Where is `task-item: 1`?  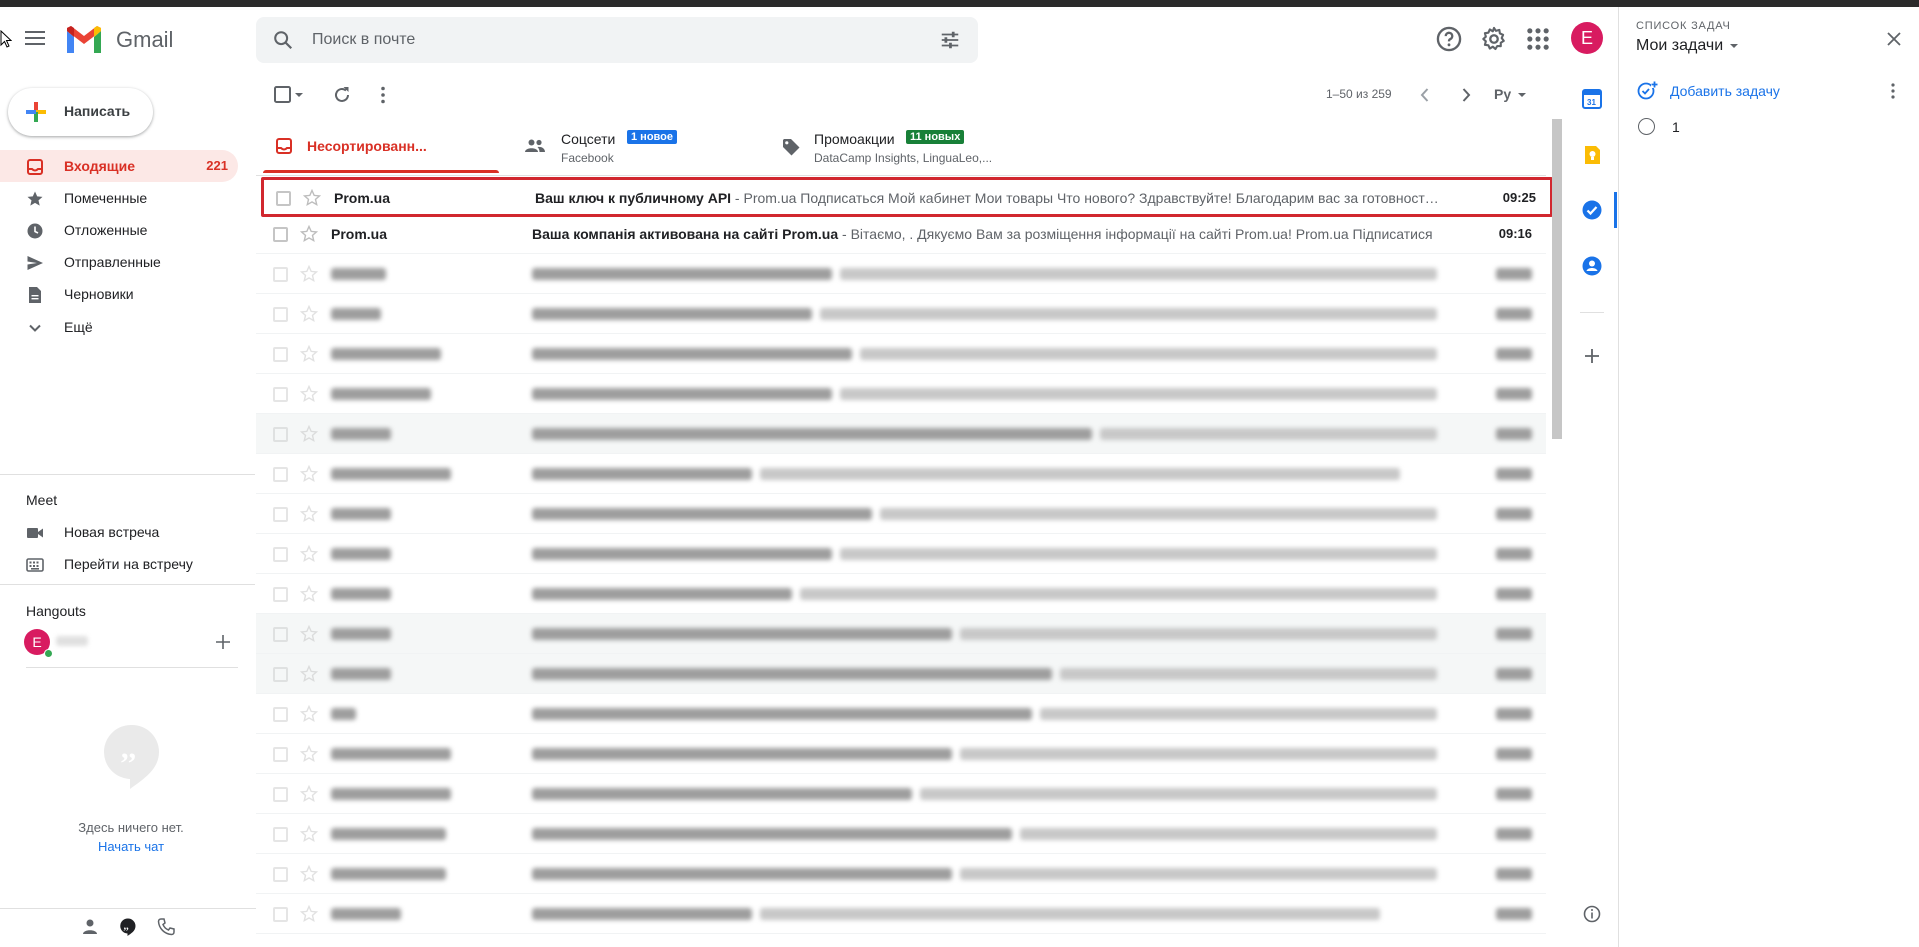
task-item: 1 is located at coordinates (1766, 128).